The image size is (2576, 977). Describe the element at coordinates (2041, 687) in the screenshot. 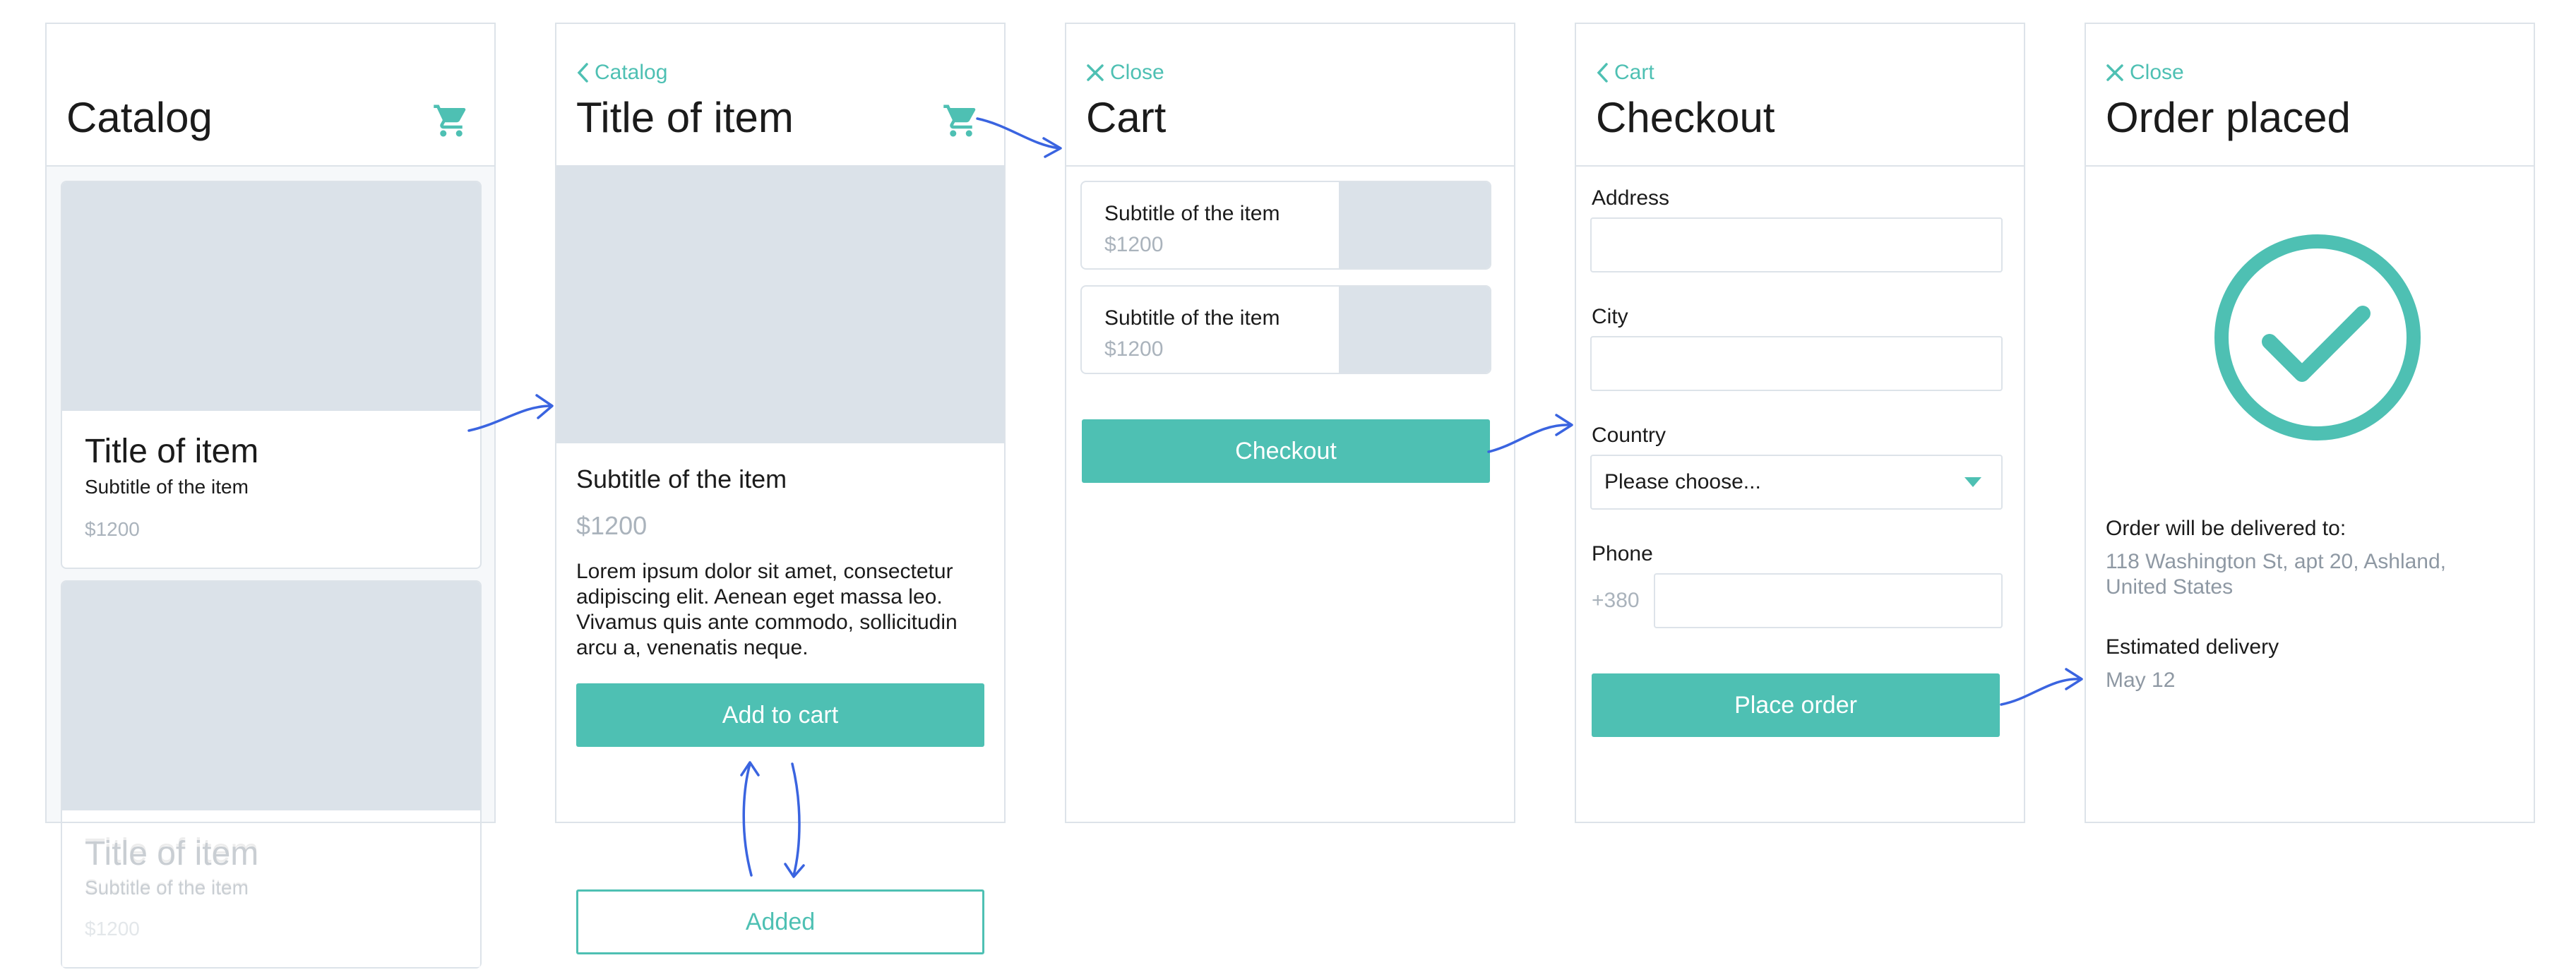

I see `arrow-checkout-to-order` at that location.